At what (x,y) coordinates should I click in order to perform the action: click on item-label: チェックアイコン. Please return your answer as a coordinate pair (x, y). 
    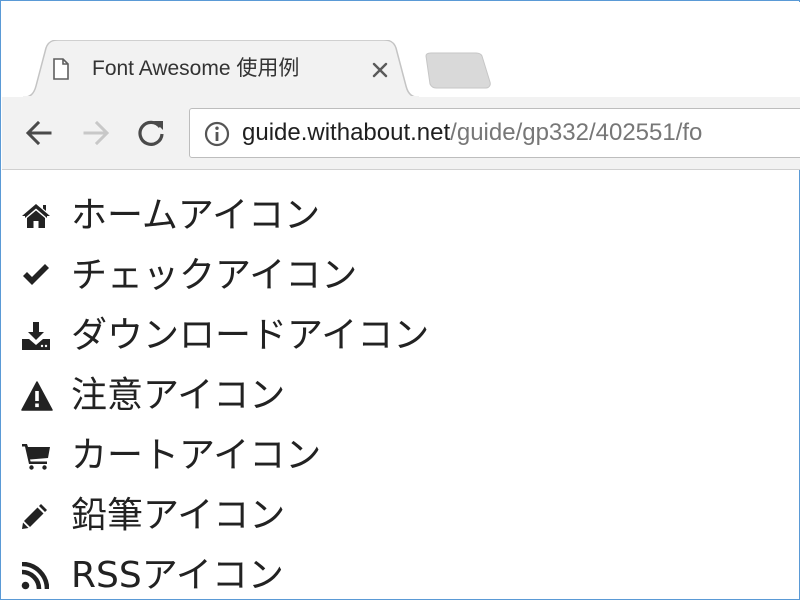
    Looking at the image, I should click on (214, 275).